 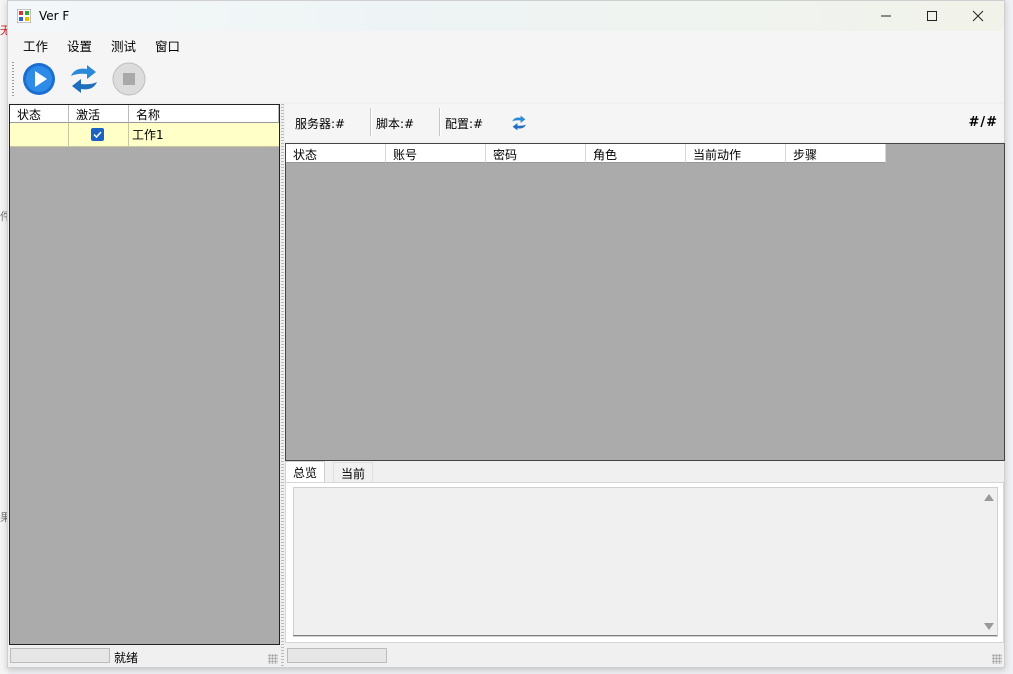 I want to click on config-refresh-button, so click(x=519, y=123).